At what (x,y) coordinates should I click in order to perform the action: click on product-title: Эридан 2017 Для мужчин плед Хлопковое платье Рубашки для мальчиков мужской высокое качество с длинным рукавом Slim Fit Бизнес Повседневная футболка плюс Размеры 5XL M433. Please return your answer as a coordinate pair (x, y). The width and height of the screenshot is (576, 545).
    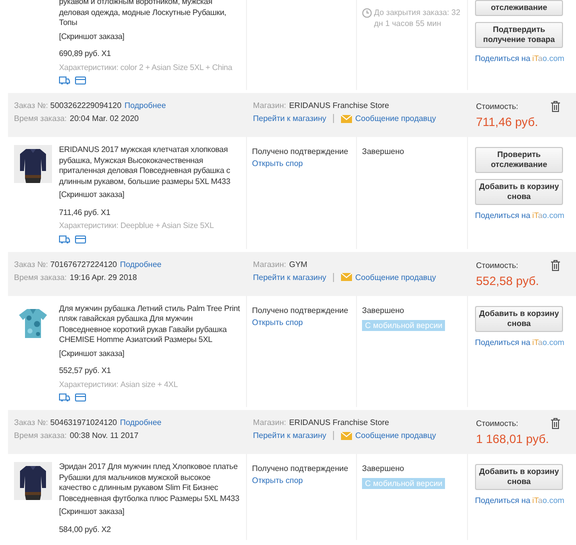
    Looking at the image, I should click on (151, 483).